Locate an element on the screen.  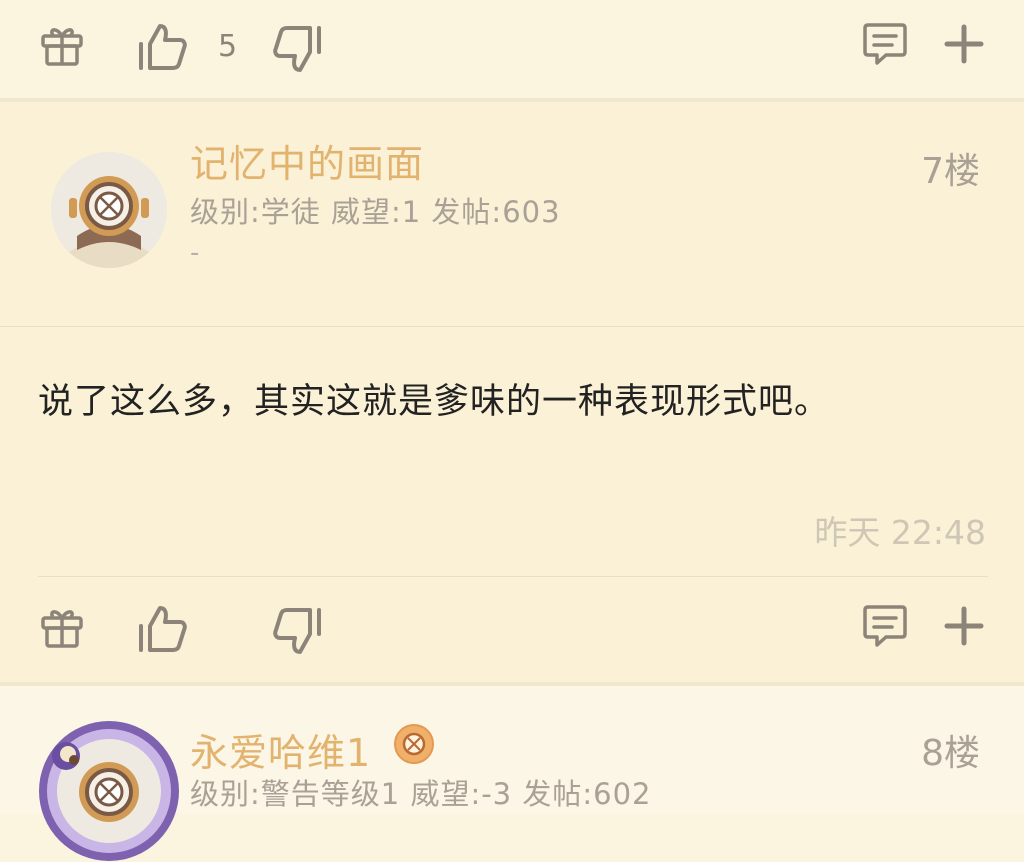
floor-number: 8楼 is located at coordinates (950, 753).